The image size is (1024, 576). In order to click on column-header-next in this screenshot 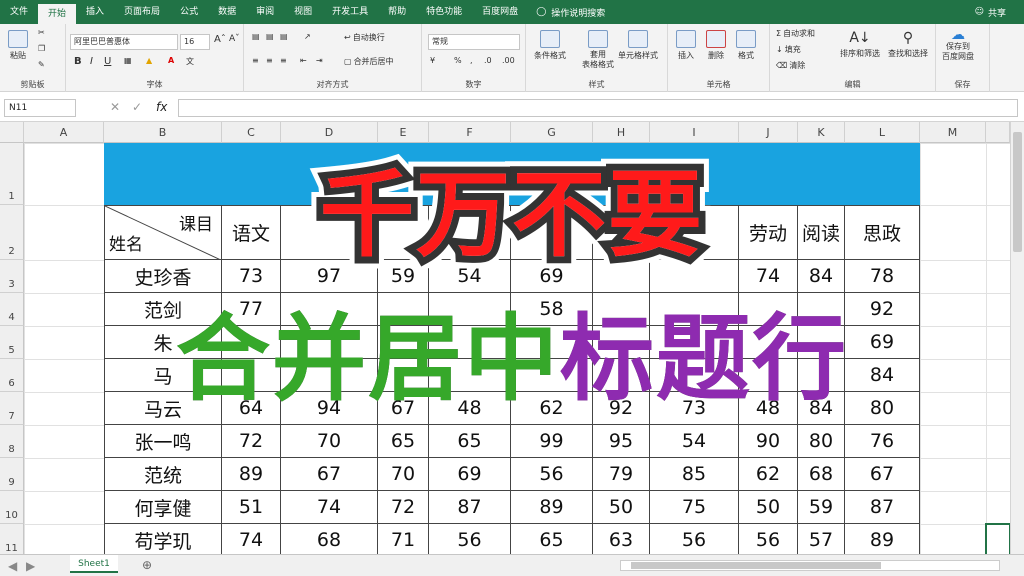, I will do `click(998, 132)`.